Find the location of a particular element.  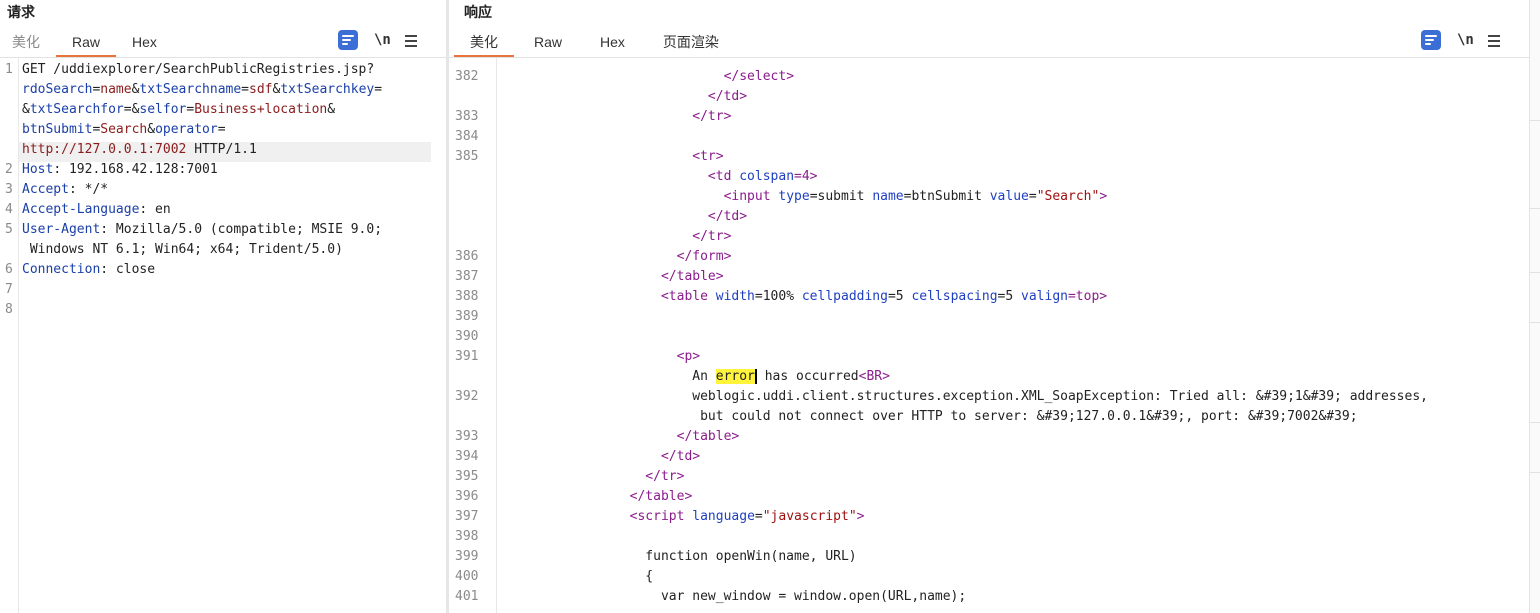

code-line: <p> is located at coordinates (657, 356).